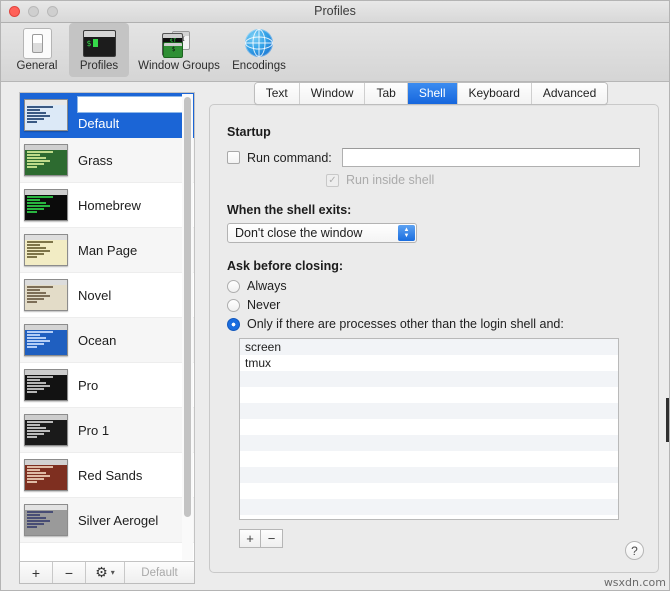  Describe the element at coordinates (667, 420) in the screenshot. I see `window-edge-marker` at that location.